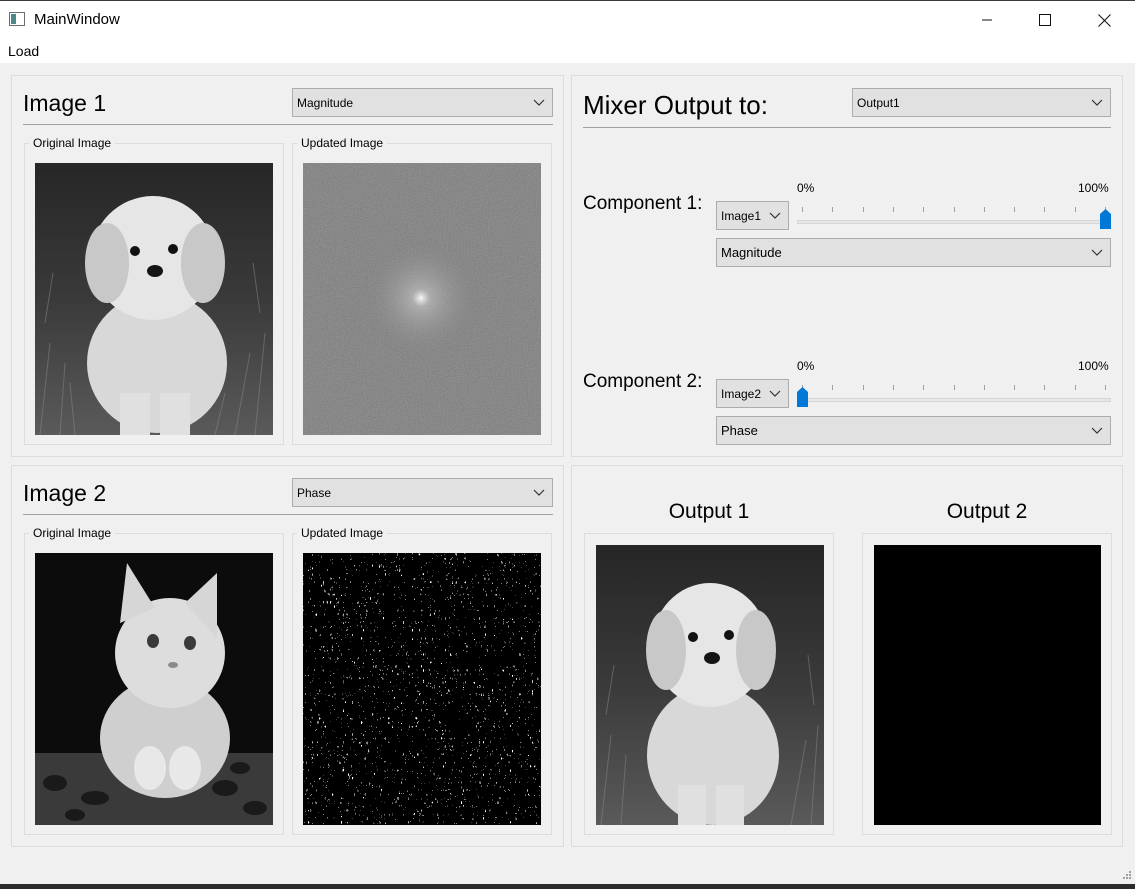 The height and width of the screenshot is (889, 1135). I want to click on image2-original-image, so click(154, 689).